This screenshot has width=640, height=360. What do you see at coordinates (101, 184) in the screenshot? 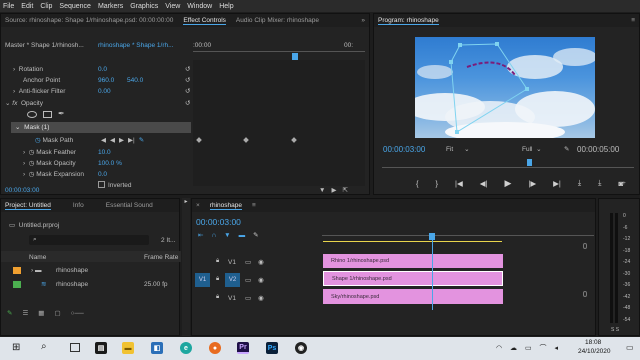
I see `inverted-checkbox` at bounding box center [101, 184].